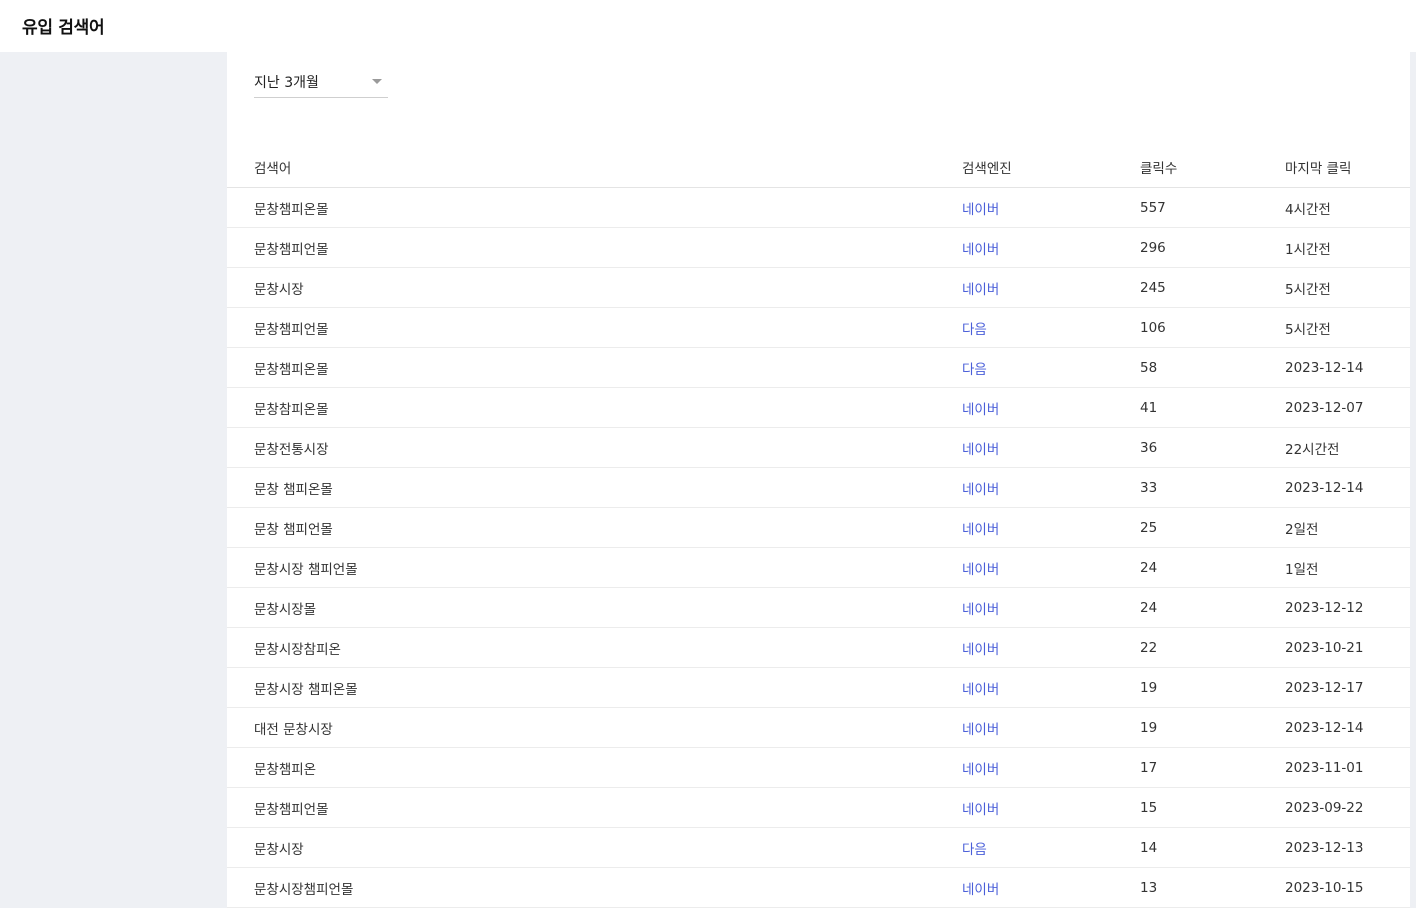  I want to click on table-row: 문창챔피언몰 다음 106 5시간전, so click(818, 327).